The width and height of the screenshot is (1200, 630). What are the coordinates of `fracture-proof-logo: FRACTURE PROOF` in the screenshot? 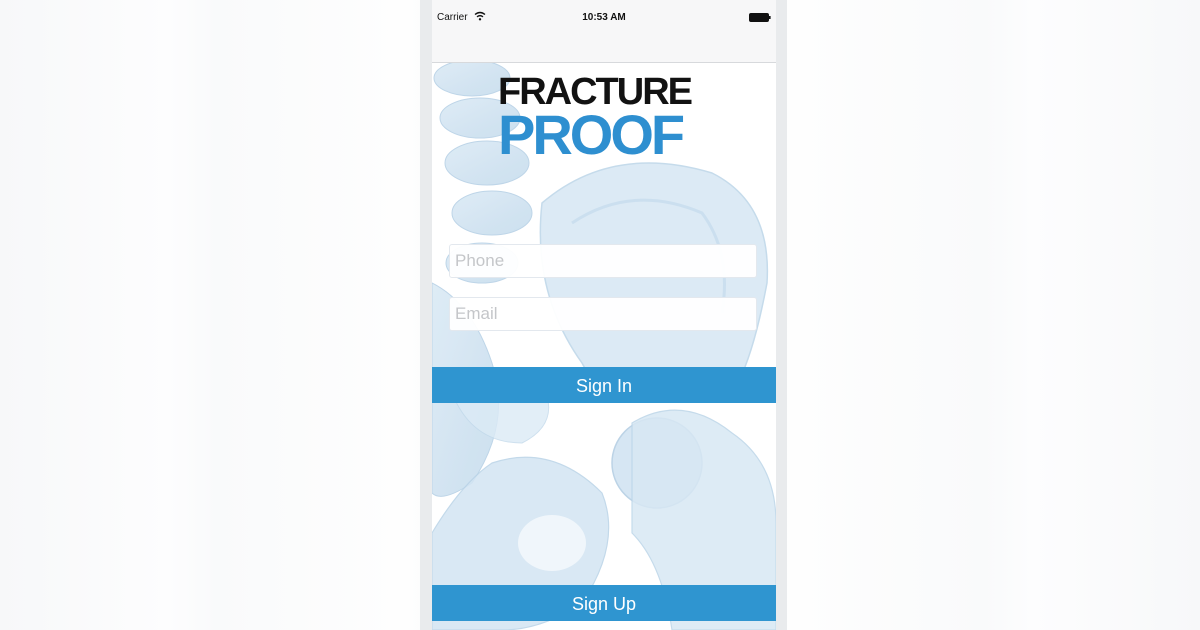 It's located at (605, 119).